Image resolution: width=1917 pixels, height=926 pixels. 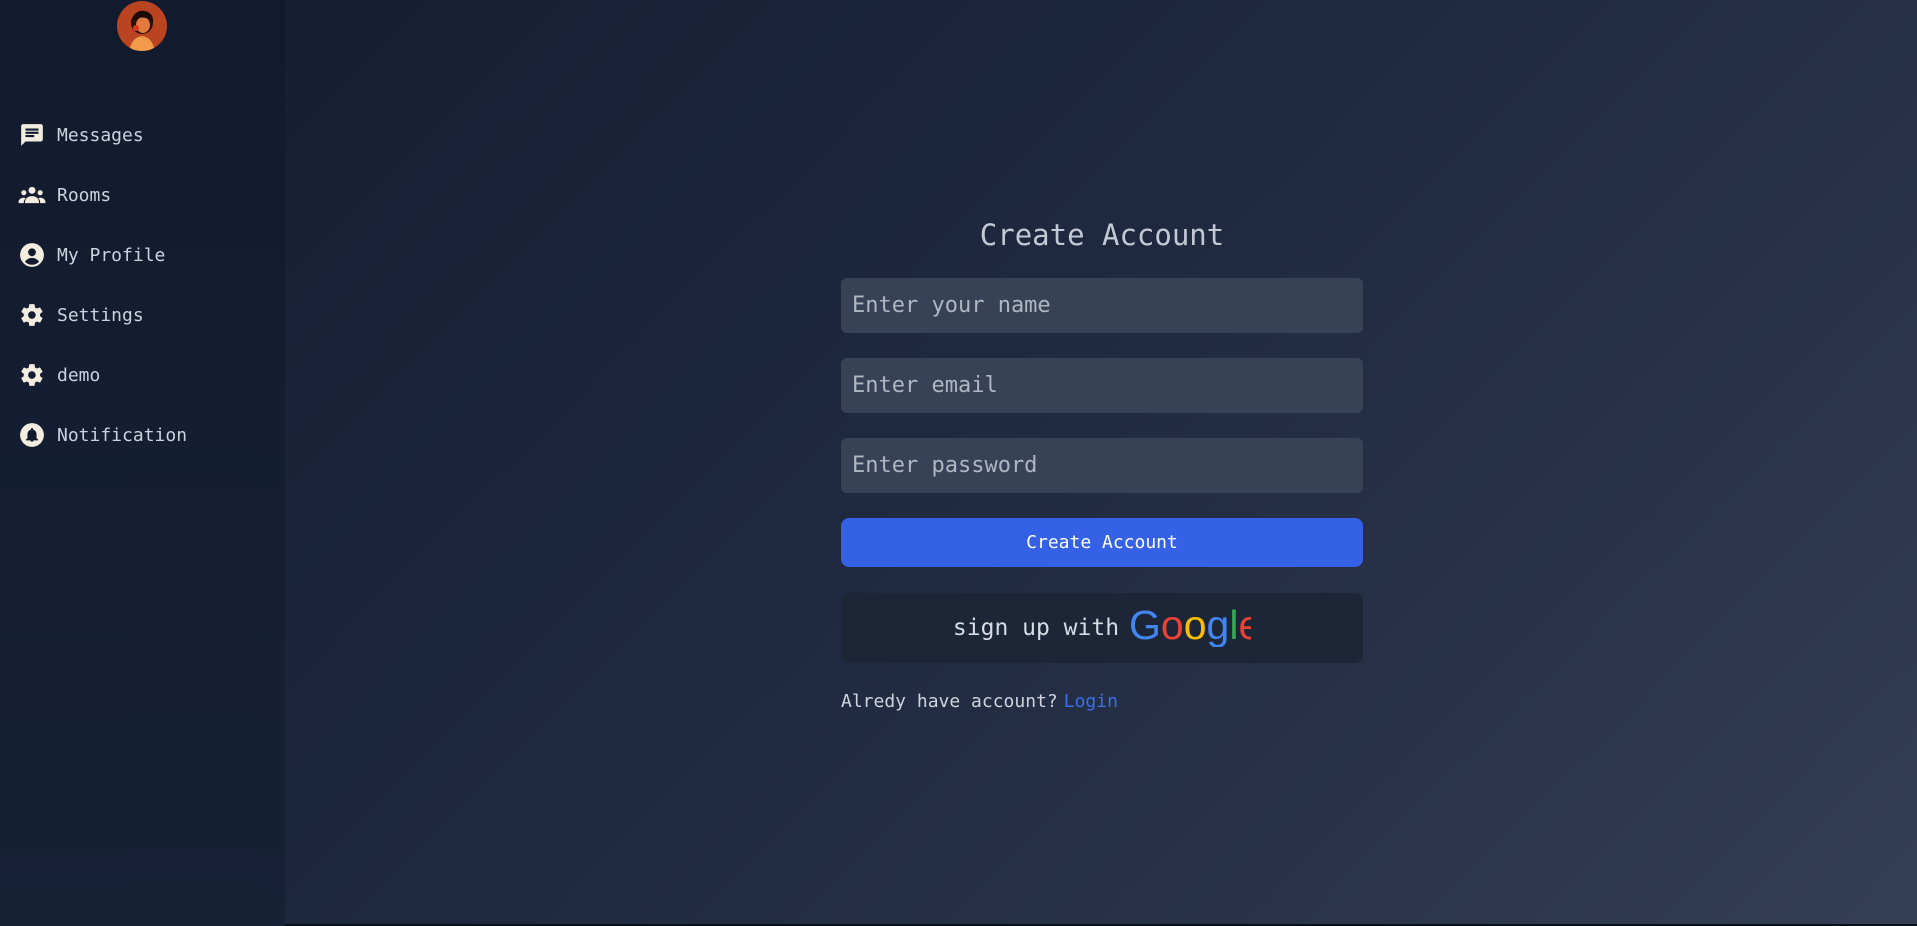 I want to click on avatar, so click(x=142, y=26).